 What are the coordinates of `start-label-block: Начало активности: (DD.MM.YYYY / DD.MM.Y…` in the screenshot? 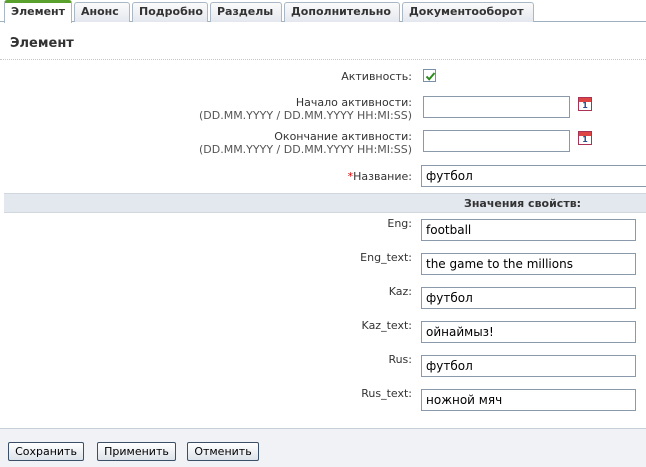 It's located at (305, 109).